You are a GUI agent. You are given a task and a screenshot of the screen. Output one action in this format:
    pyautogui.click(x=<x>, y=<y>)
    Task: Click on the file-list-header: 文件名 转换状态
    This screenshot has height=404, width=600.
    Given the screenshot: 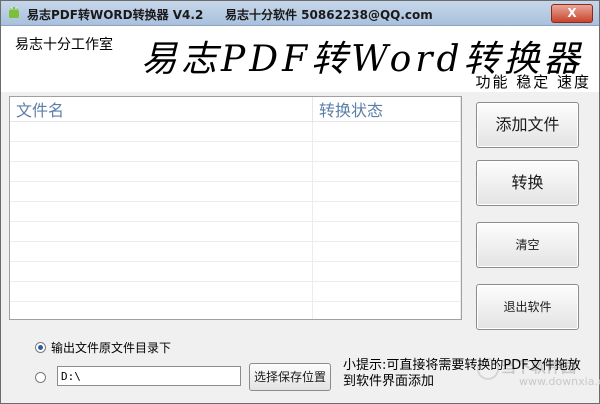 What is the action you would take?
    pyautogui.click(x=235, y=109)
    